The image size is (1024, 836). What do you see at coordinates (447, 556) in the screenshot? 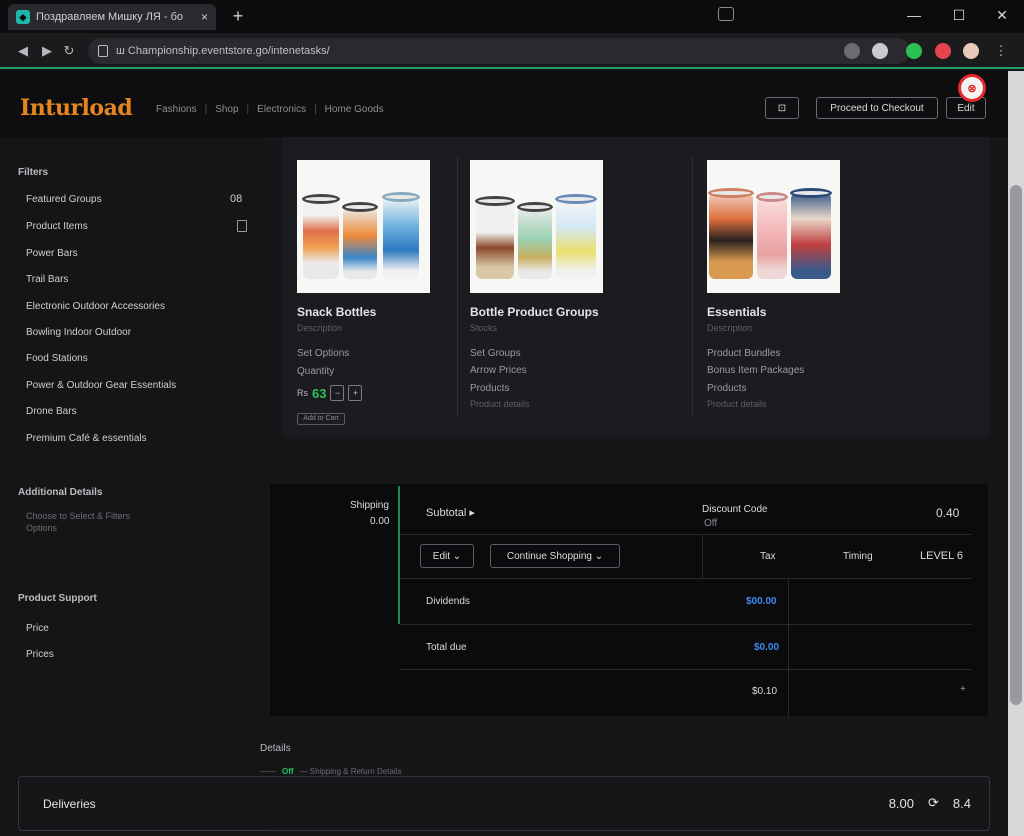
I see `edit-dropdown: Edit ⌄` at bounding box center [447, 556].